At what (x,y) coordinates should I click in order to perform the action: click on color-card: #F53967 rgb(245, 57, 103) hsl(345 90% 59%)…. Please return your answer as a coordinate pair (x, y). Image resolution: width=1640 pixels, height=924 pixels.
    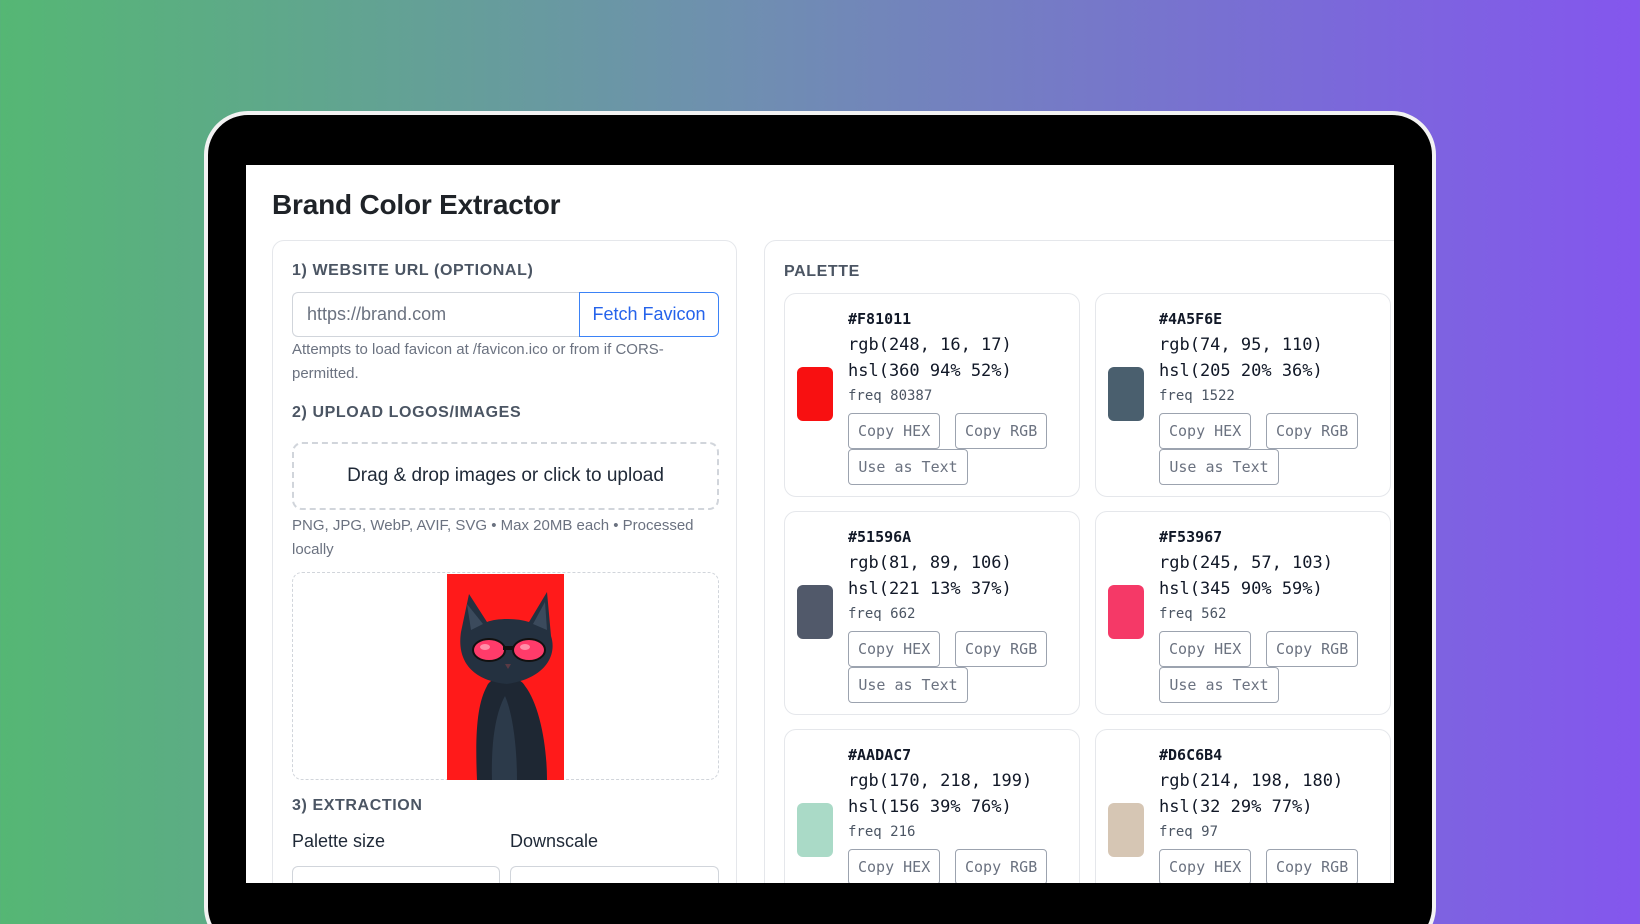
    Looking at the image, I should click on (1243, 613).